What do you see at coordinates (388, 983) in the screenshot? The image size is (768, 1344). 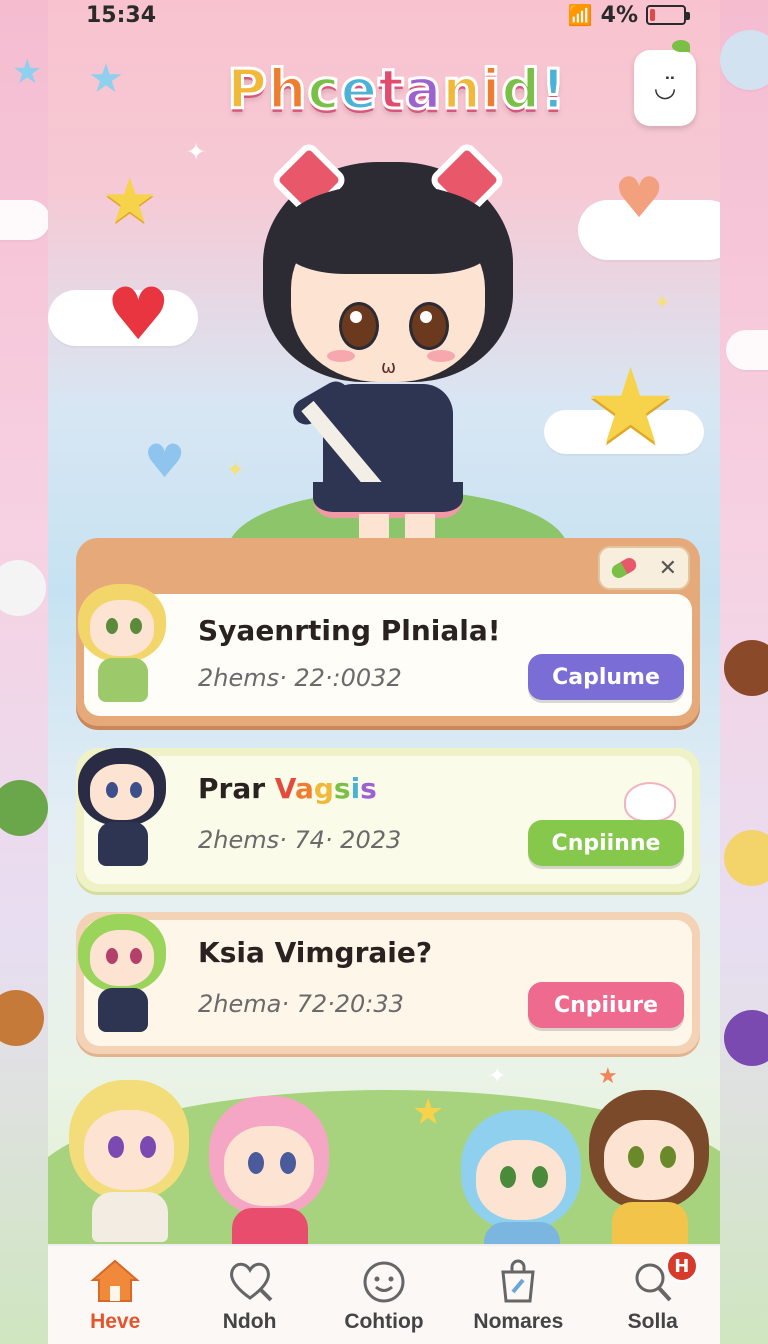 I see `notification-card: Ksia Vimgraie? 2hema· 72·20:33 Cnpiiure` at bounding box center [388, 983].